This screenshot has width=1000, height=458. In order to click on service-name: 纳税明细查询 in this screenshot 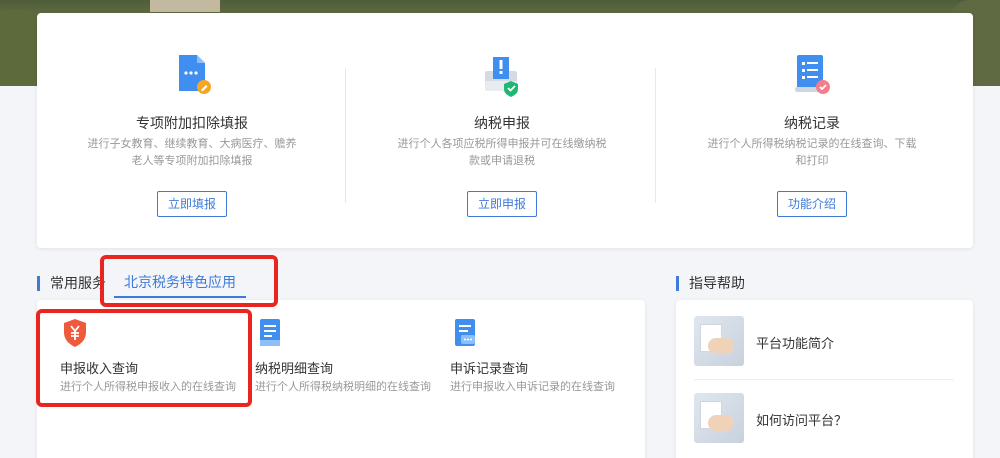, I will do `click(294, 369)`.